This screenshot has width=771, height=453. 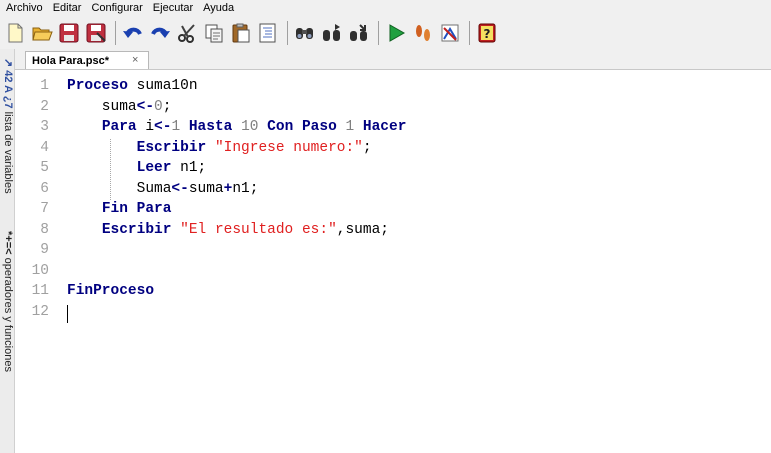 I want to click on line-number: 10, so click(x=40, y=270).